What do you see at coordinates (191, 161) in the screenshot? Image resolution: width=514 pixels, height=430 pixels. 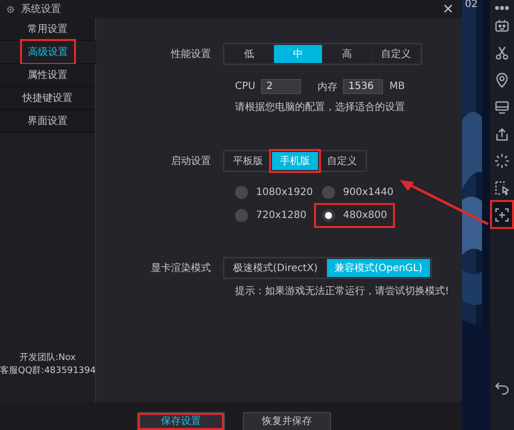 I see `setting-label: 启动设置` at bounding box center [191, 161].